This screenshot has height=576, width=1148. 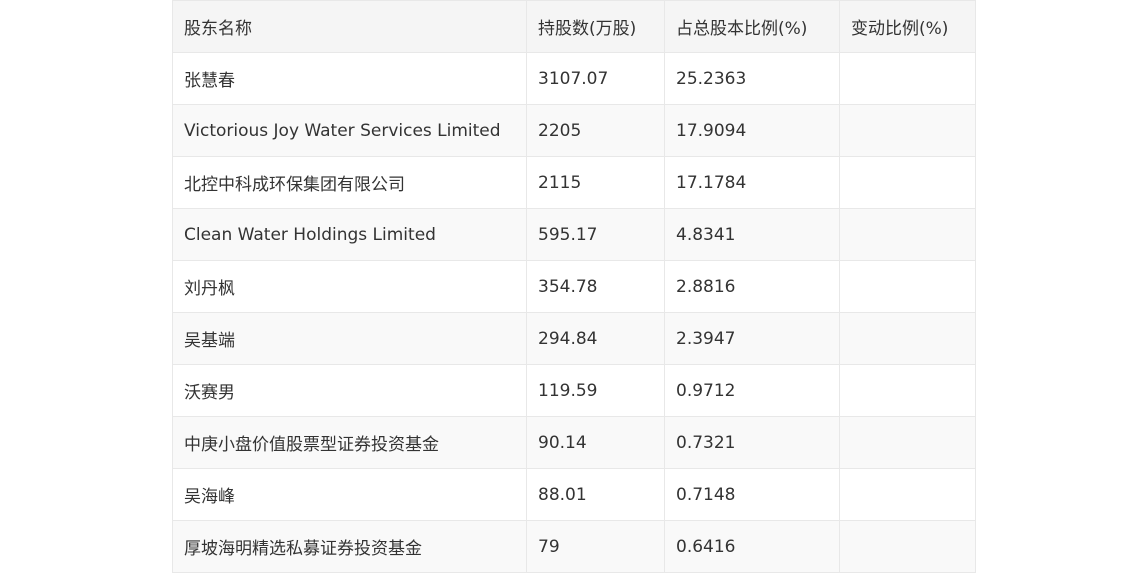 What do you see at coordinates (595, 338) in the screenshot?
I see `cell-shares-held: 294.84` at bounding box center [595, 338].